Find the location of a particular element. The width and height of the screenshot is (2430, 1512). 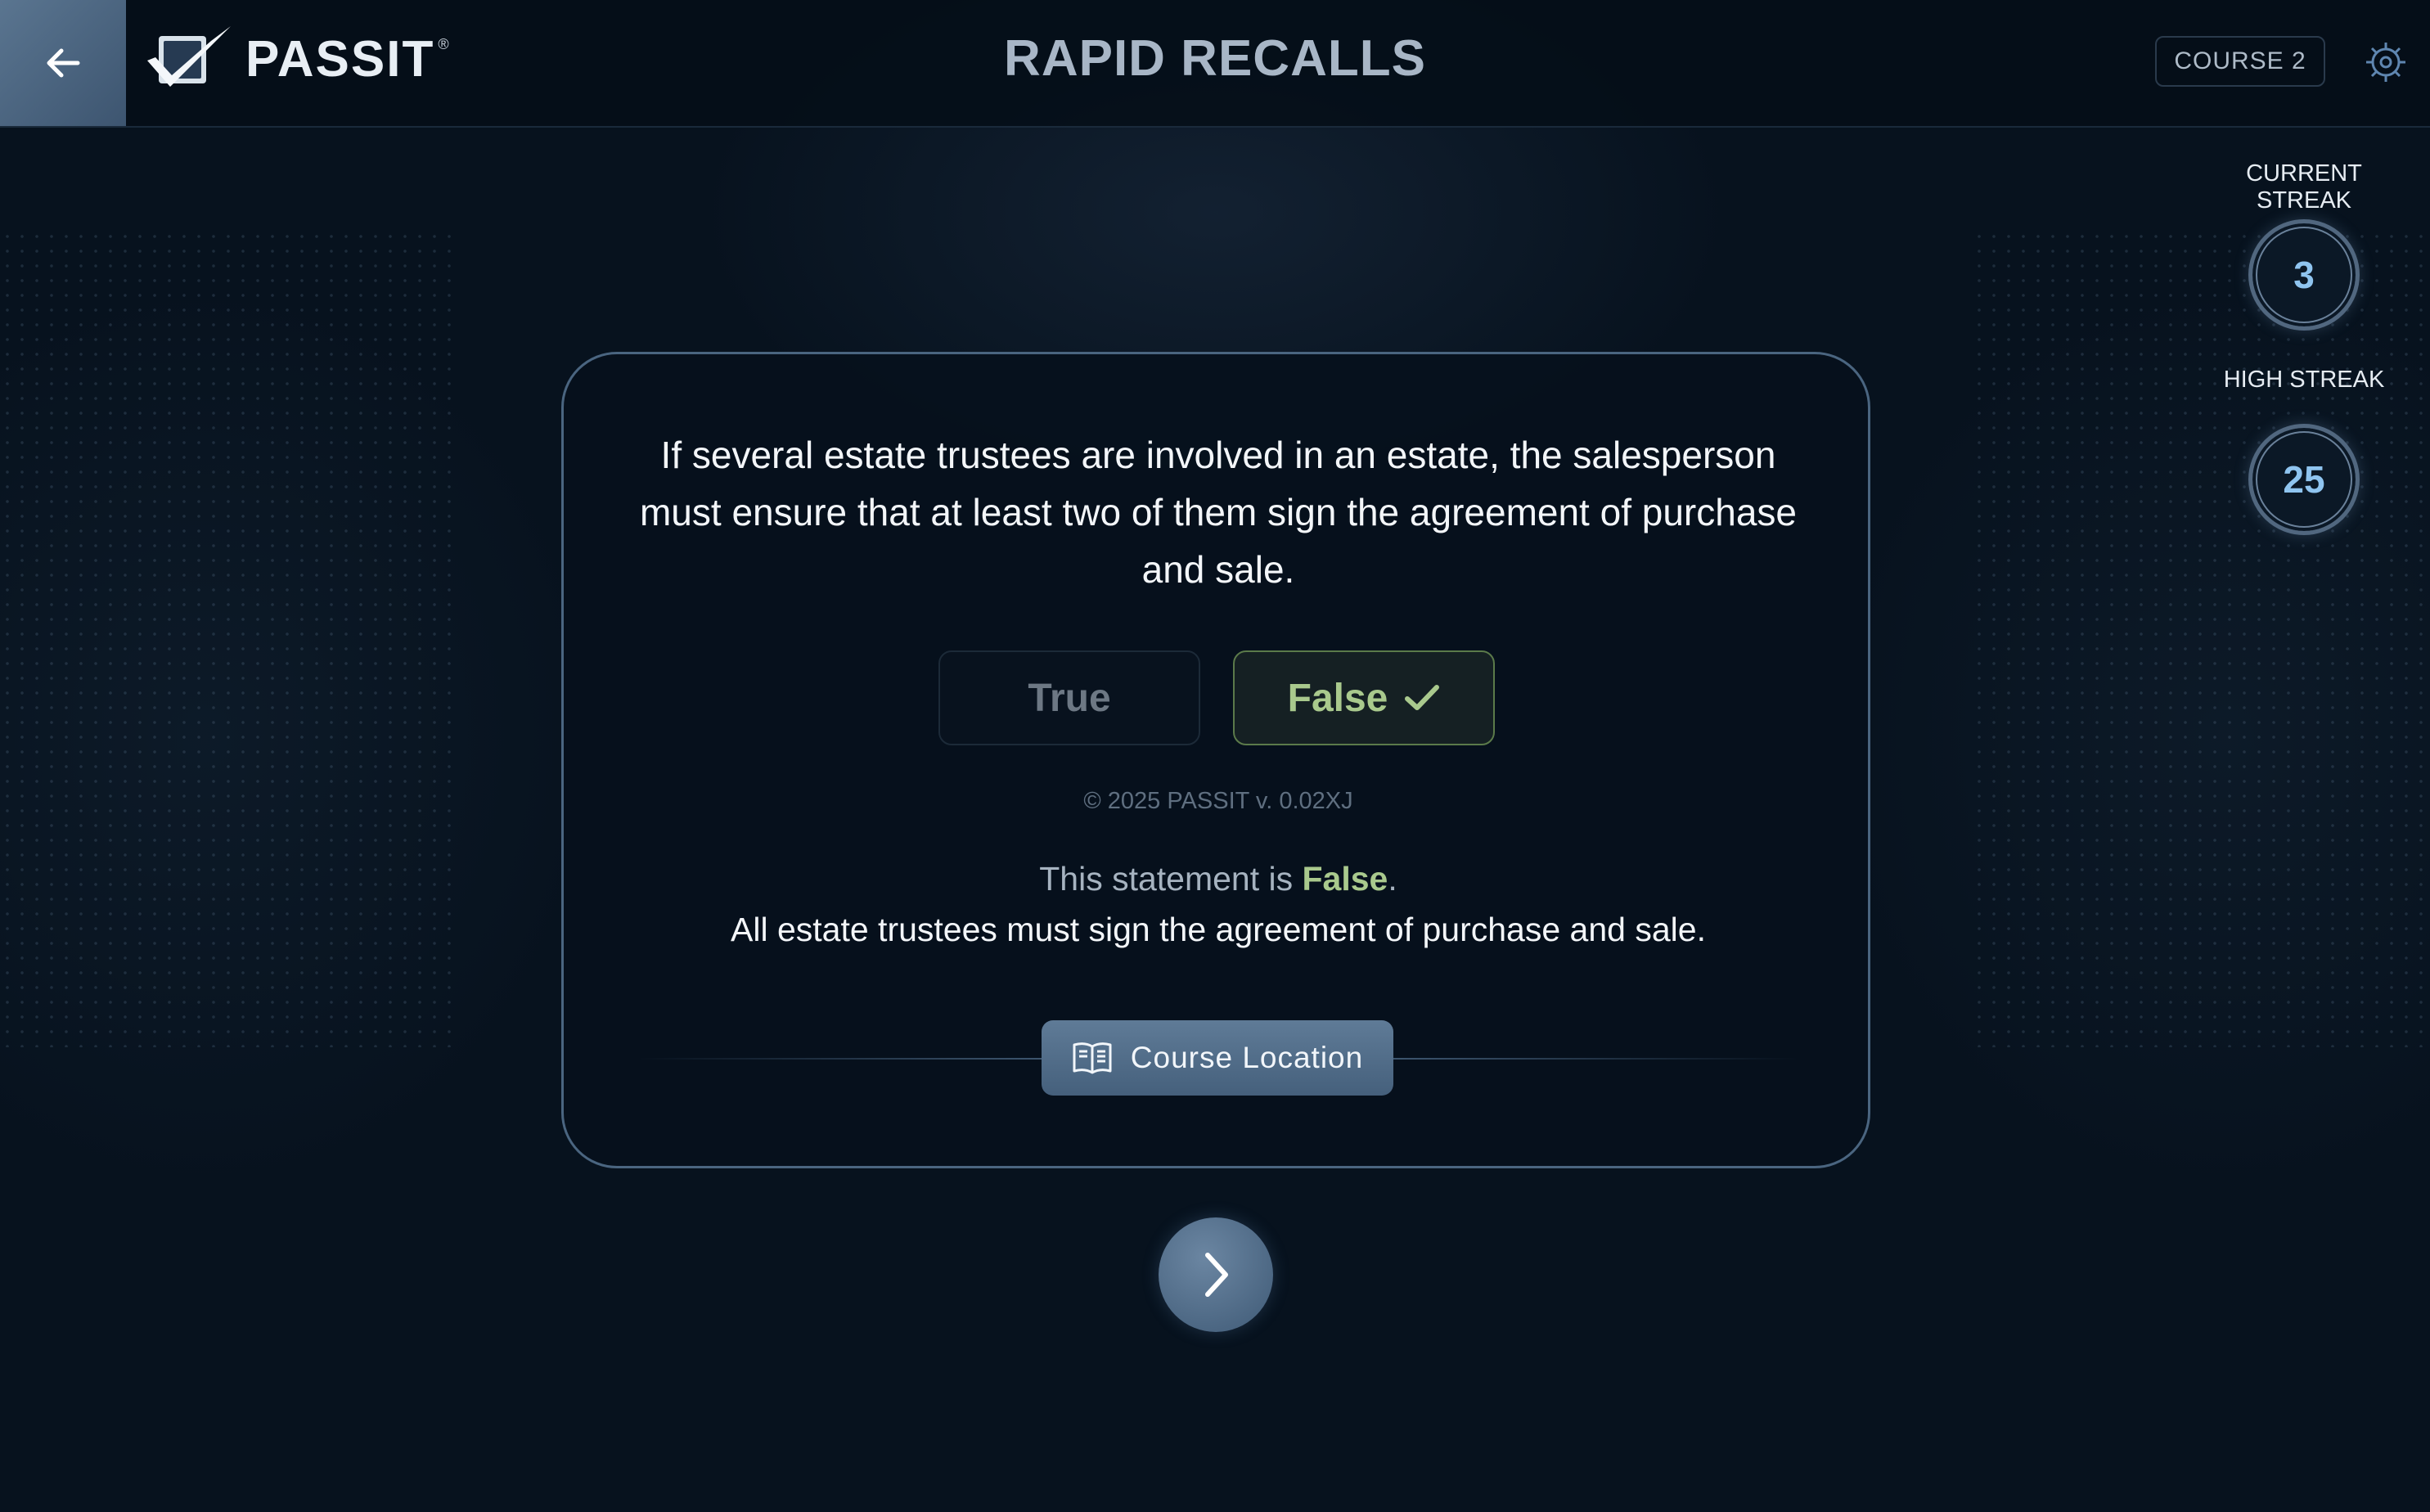

open-book-icon is located at coordinates (1092, 1058).